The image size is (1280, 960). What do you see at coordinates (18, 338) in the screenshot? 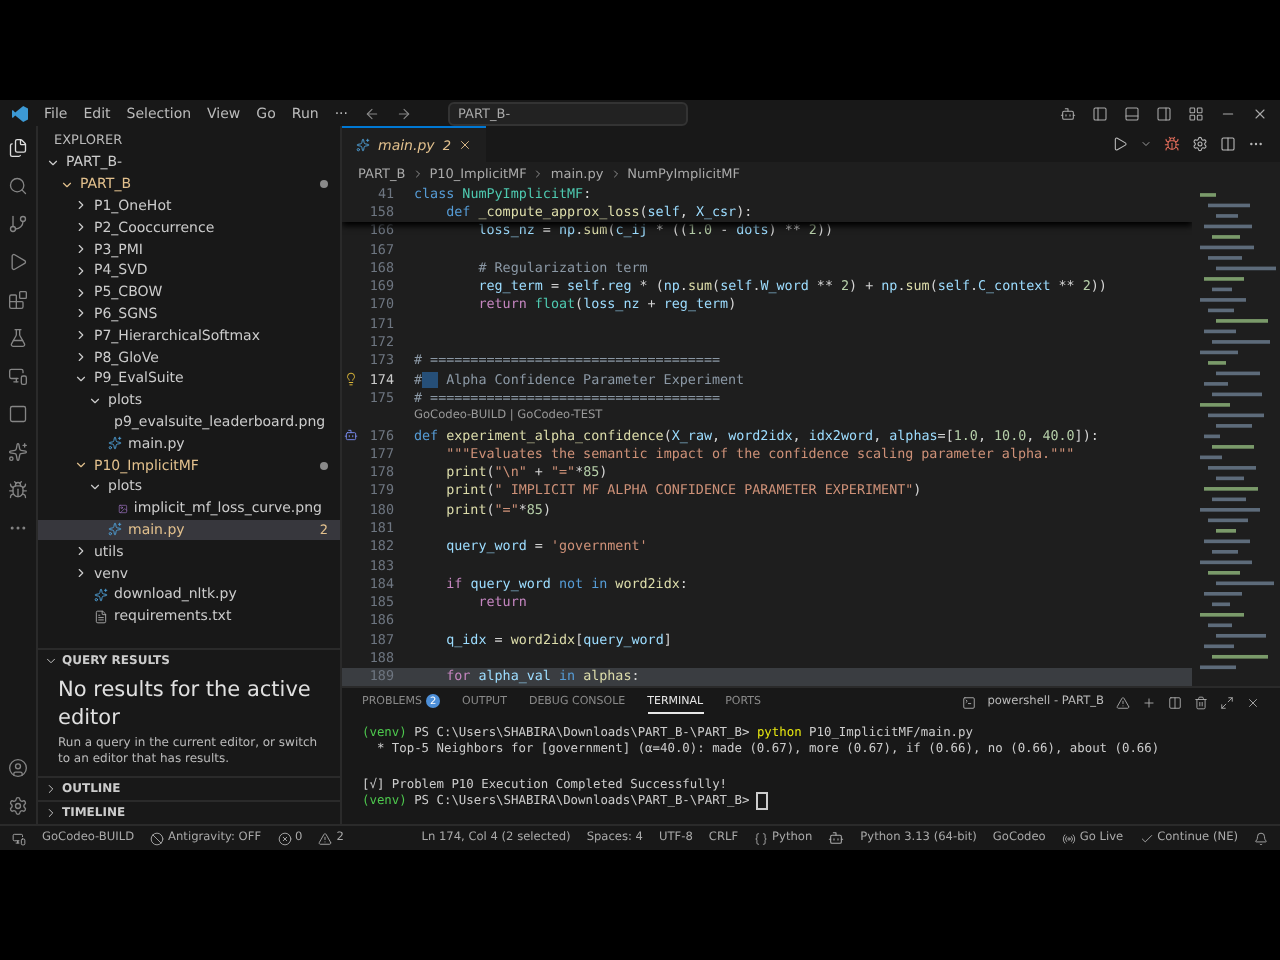
I see `flask-icon` at bounding box center [18, 338].